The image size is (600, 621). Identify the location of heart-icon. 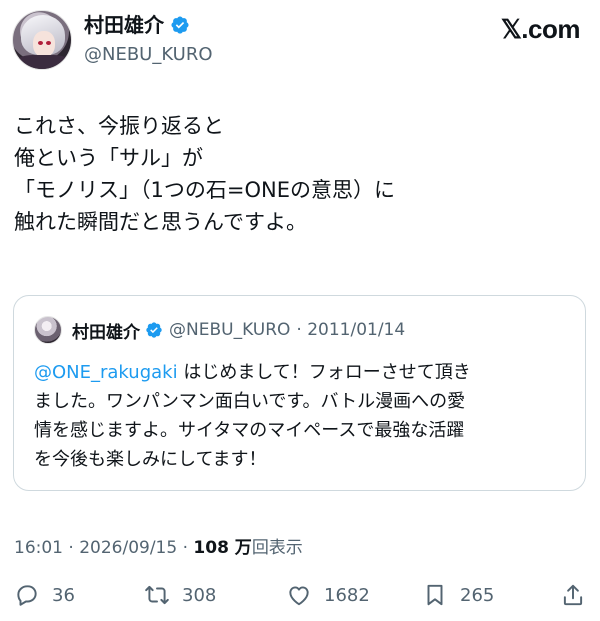
(299, 596).